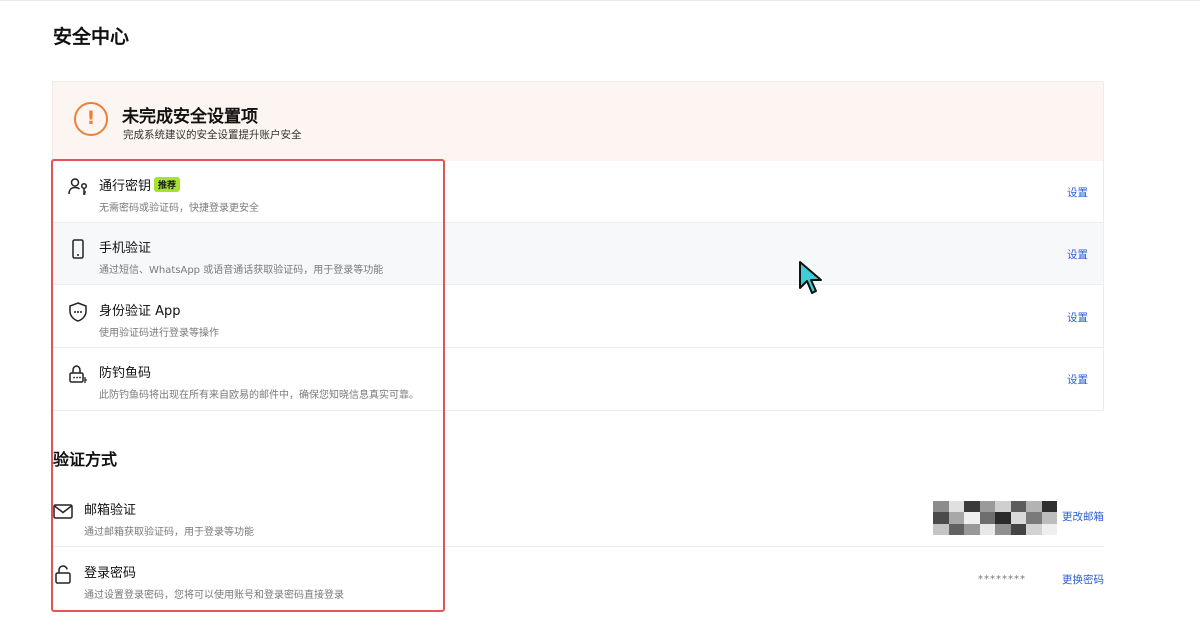 Image resolution: width=1200 pixels, height=633 pixels. I want to click on mail-icon, so click(63, 511).